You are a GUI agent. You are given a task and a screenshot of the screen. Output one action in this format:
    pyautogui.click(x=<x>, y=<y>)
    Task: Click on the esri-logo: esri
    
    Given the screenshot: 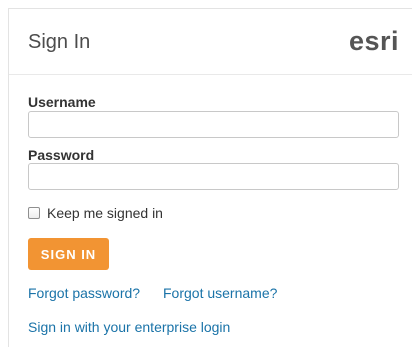 What is the action you would take?
    pyautogui.click(x=374, y=41)
    